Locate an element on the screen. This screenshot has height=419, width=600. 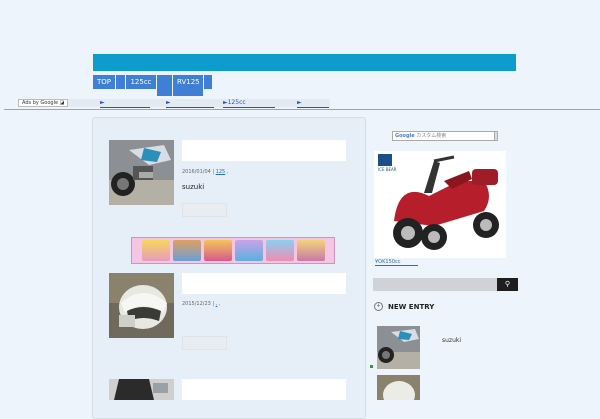
site-header-bar is located at coordinates (304, 62).